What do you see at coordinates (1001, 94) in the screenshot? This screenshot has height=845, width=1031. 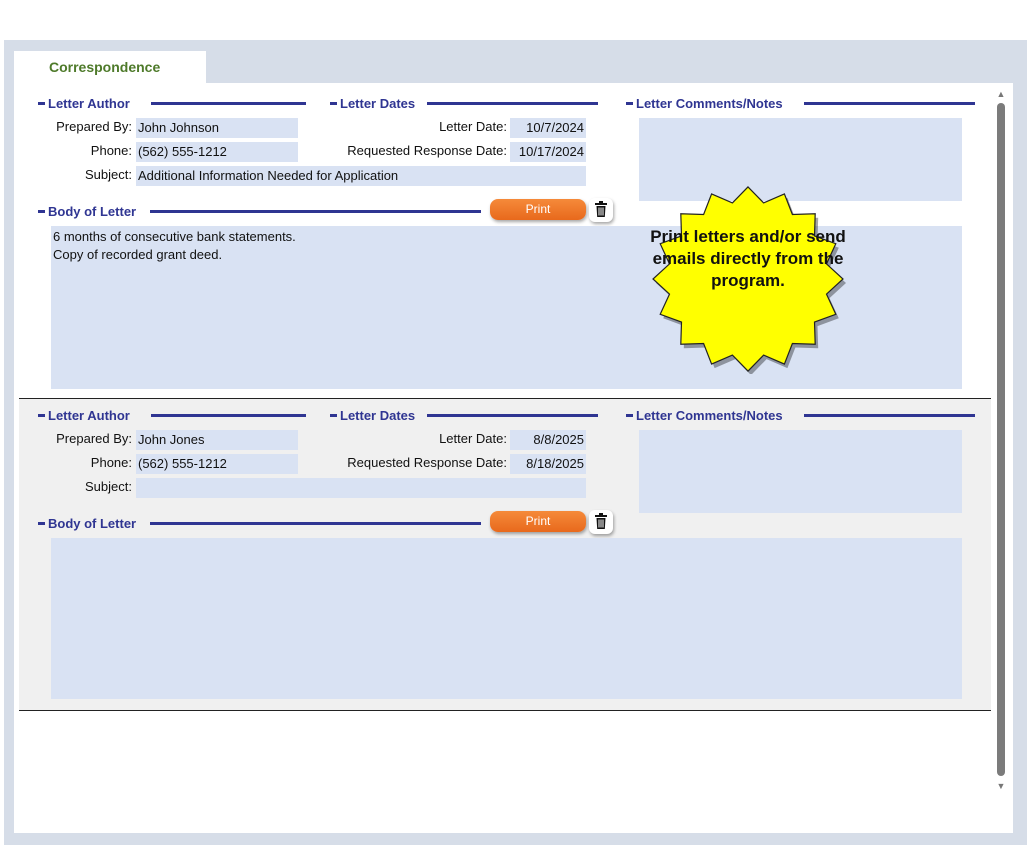 I see `up-arrow-icon: ▲` at bounding box center [1001, 94].